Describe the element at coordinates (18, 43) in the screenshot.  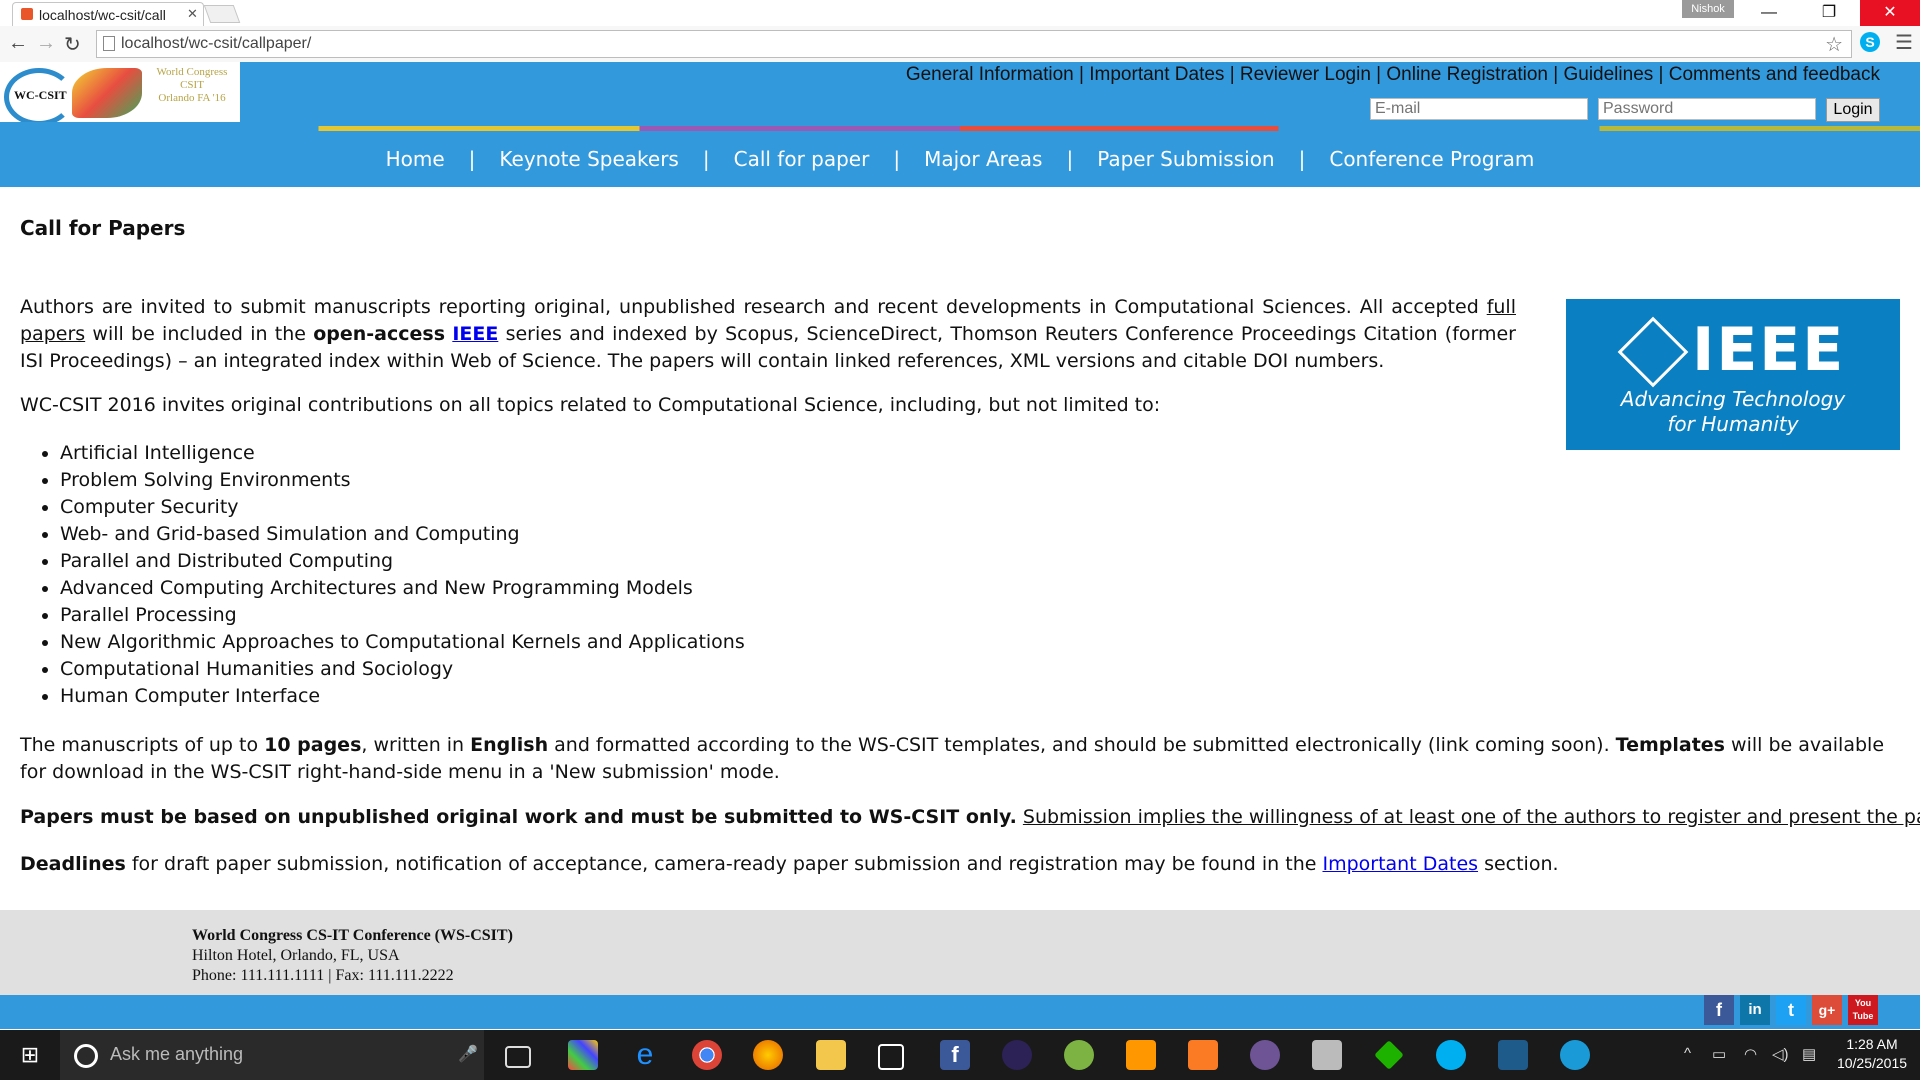
I see `back-arrow-icon: ←` at that location.